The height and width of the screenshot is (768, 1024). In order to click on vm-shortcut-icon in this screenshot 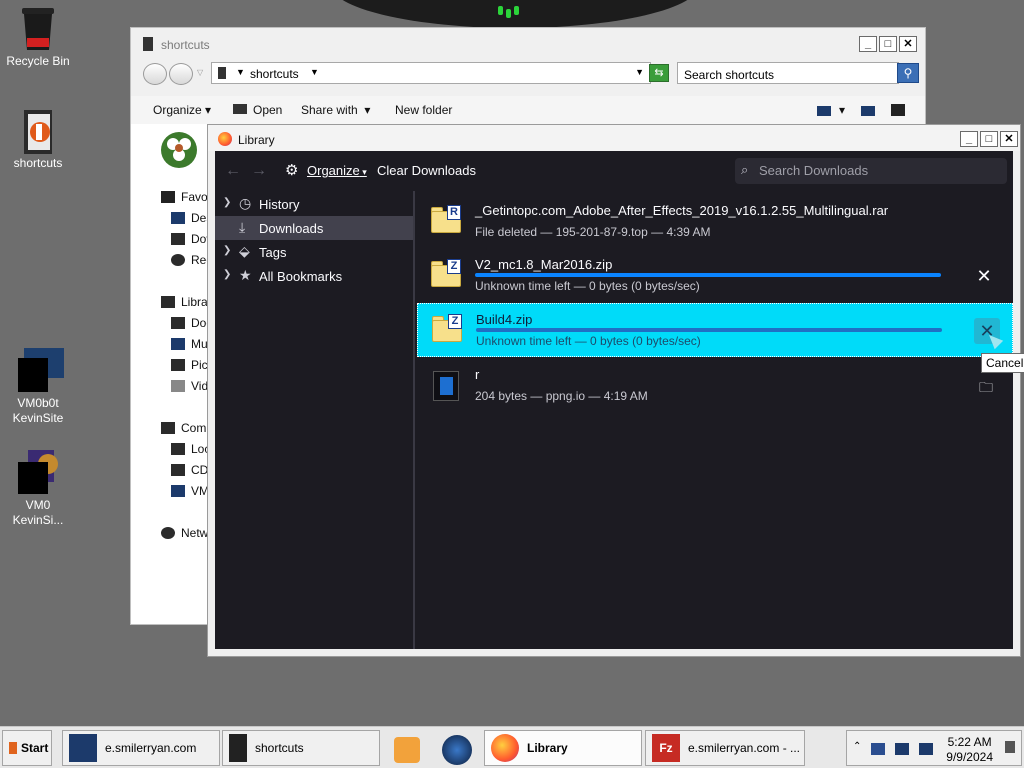, I will do `click(41, 362)`.